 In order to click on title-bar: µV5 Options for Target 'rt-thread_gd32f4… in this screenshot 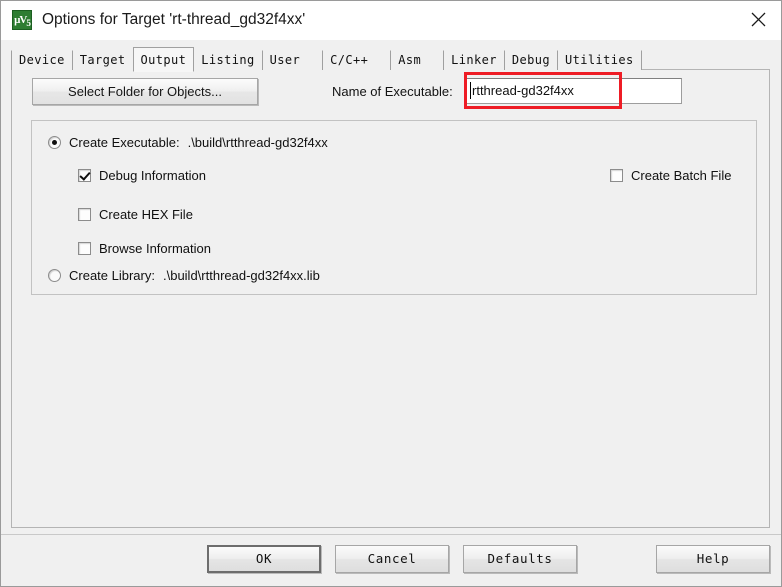, I will do `click(391, 20)`.